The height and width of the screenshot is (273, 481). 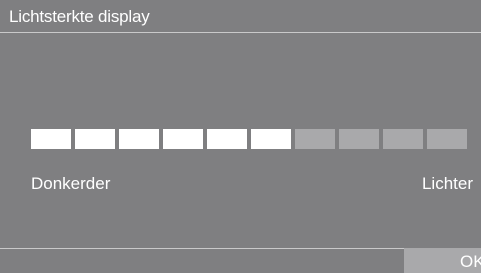 I want to click on footer-divider, so click(x=202, y=248).